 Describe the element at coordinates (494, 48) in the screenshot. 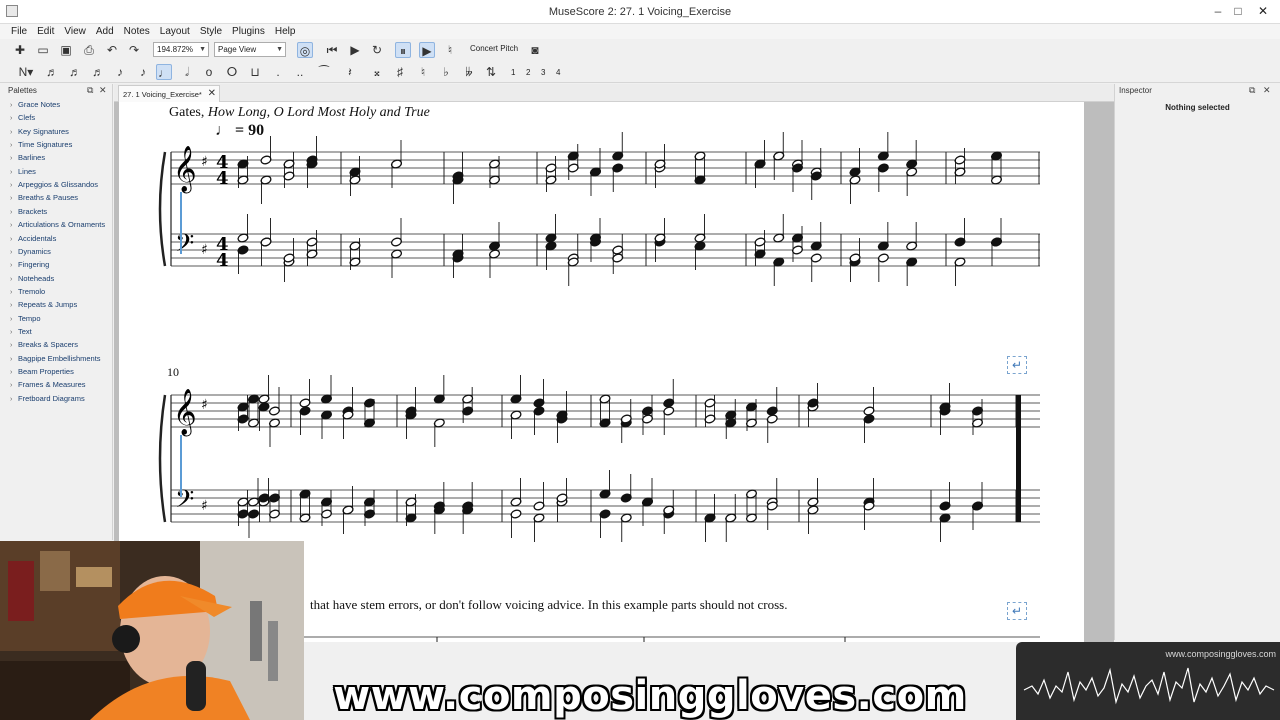

I see `concert-pitch-toggle: Concert Pitch` at that location.